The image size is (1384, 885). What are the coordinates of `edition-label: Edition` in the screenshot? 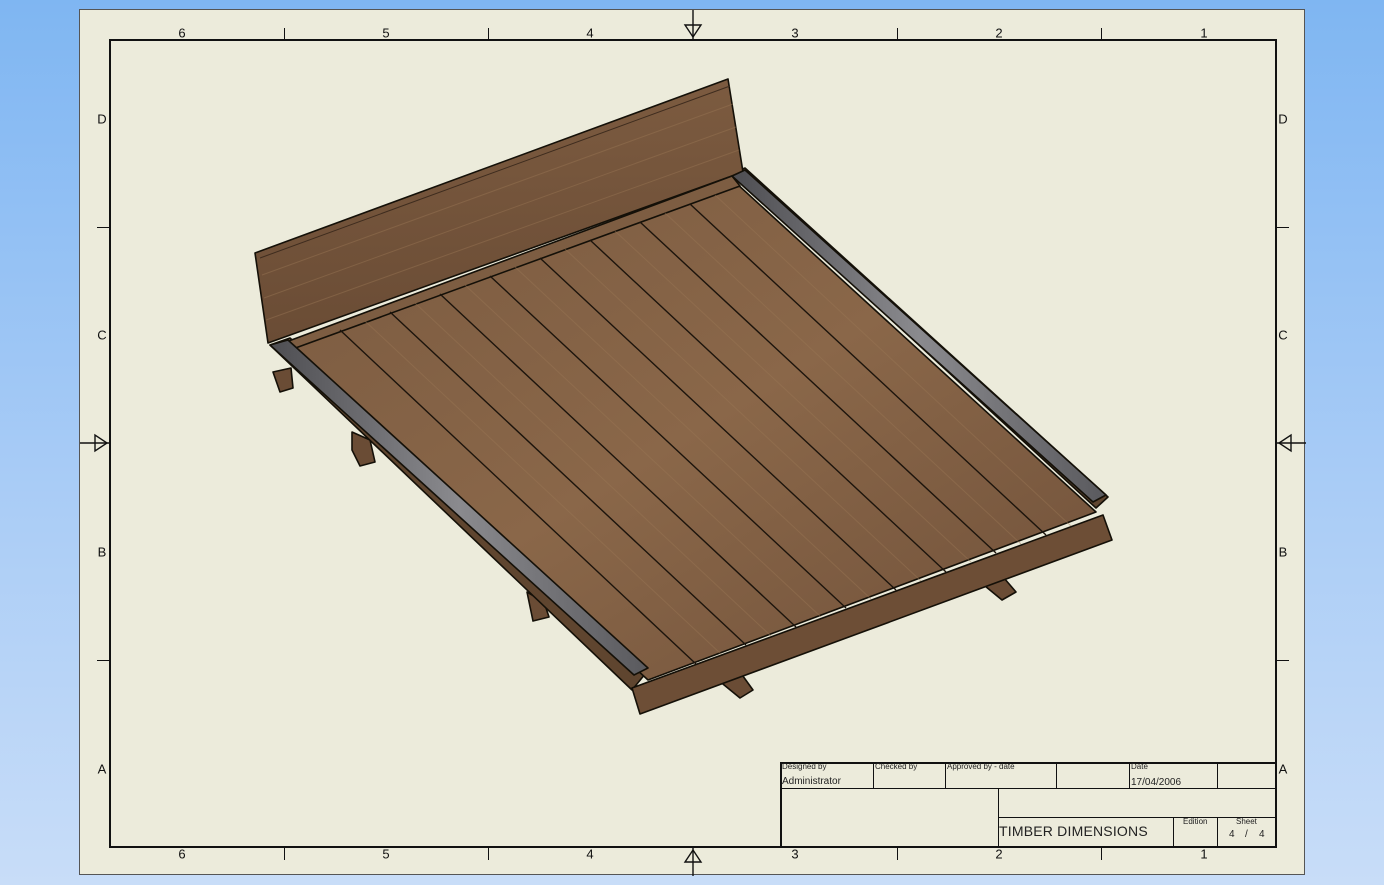 It's located at (1195, 821).